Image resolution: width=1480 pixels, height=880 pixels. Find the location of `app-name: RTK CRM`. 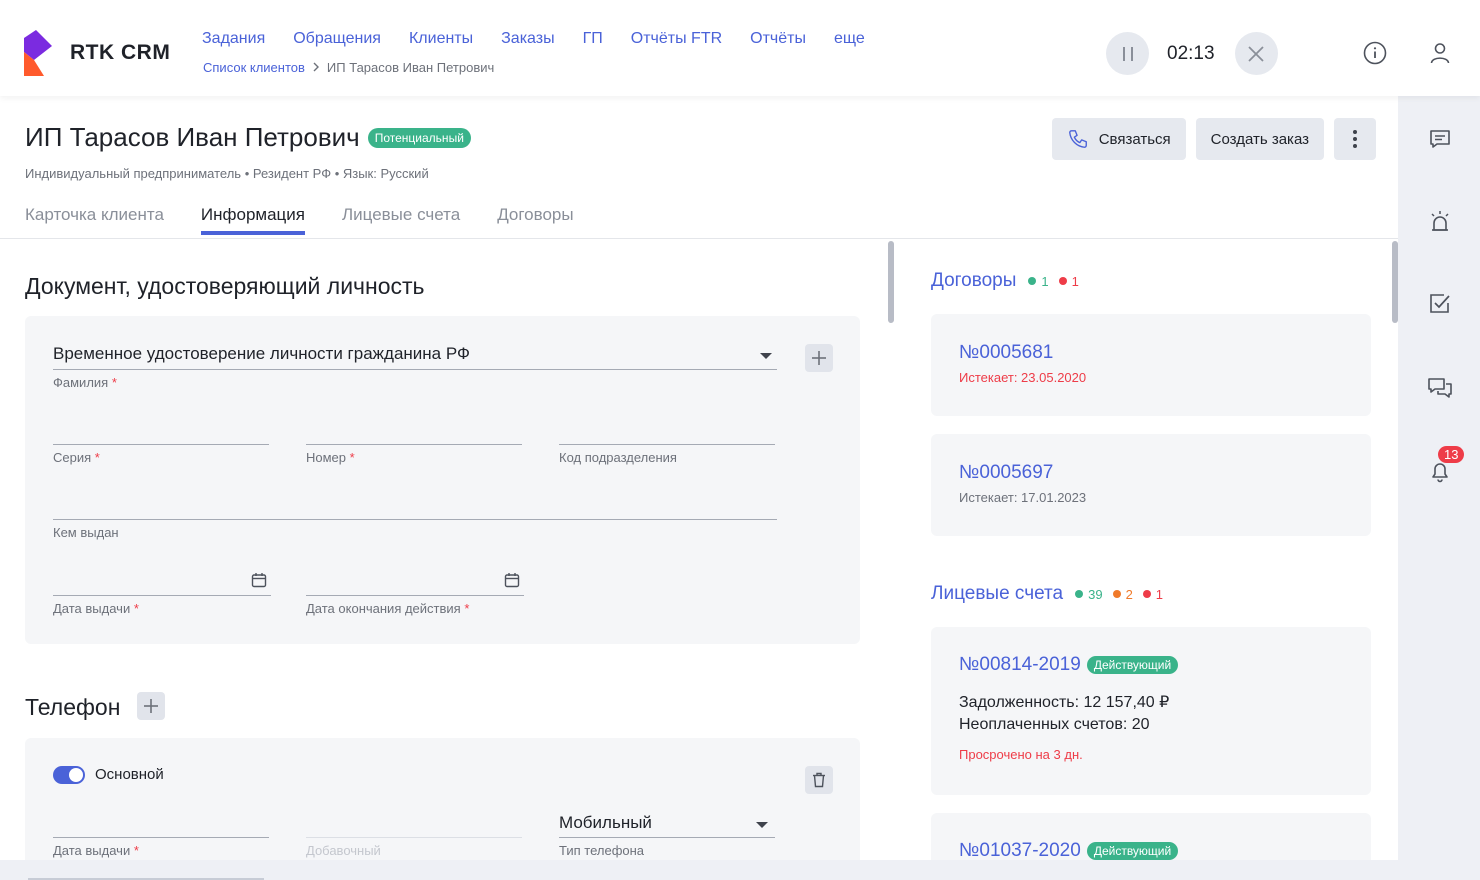

app-name: RTK CRM is located at coordinates (120, 52).